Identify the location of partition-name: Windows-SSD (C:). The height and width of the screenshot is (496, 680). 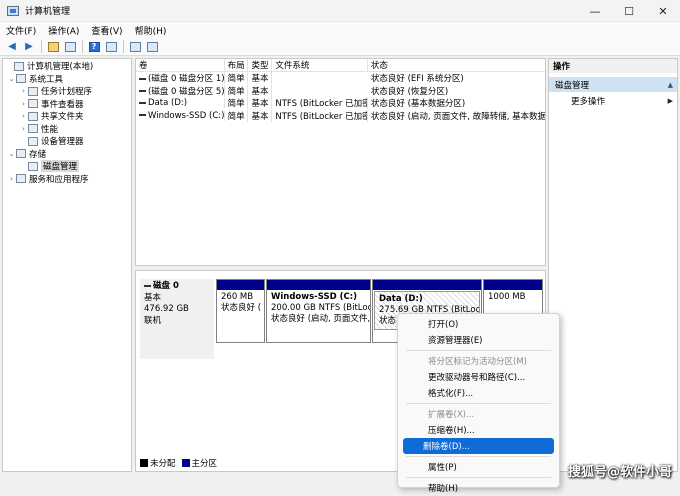
(314, 297).